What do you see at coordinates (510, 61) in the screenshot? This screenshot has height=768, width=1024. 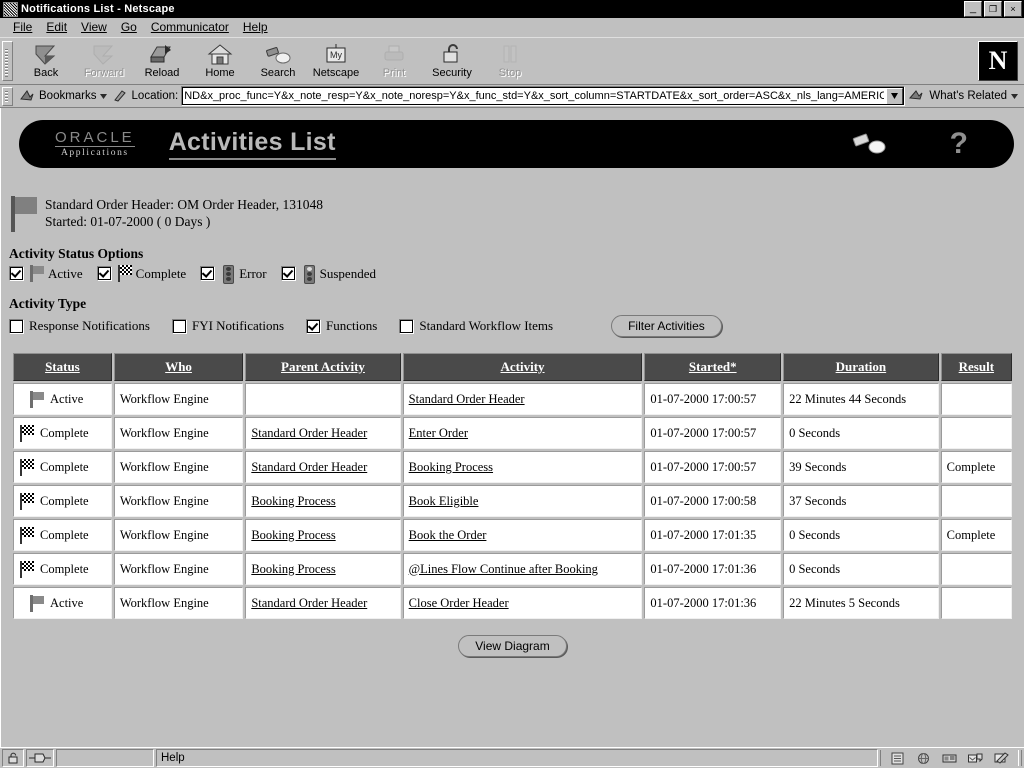 I see `stop-button: Stop` at bounding box center [510, 61].